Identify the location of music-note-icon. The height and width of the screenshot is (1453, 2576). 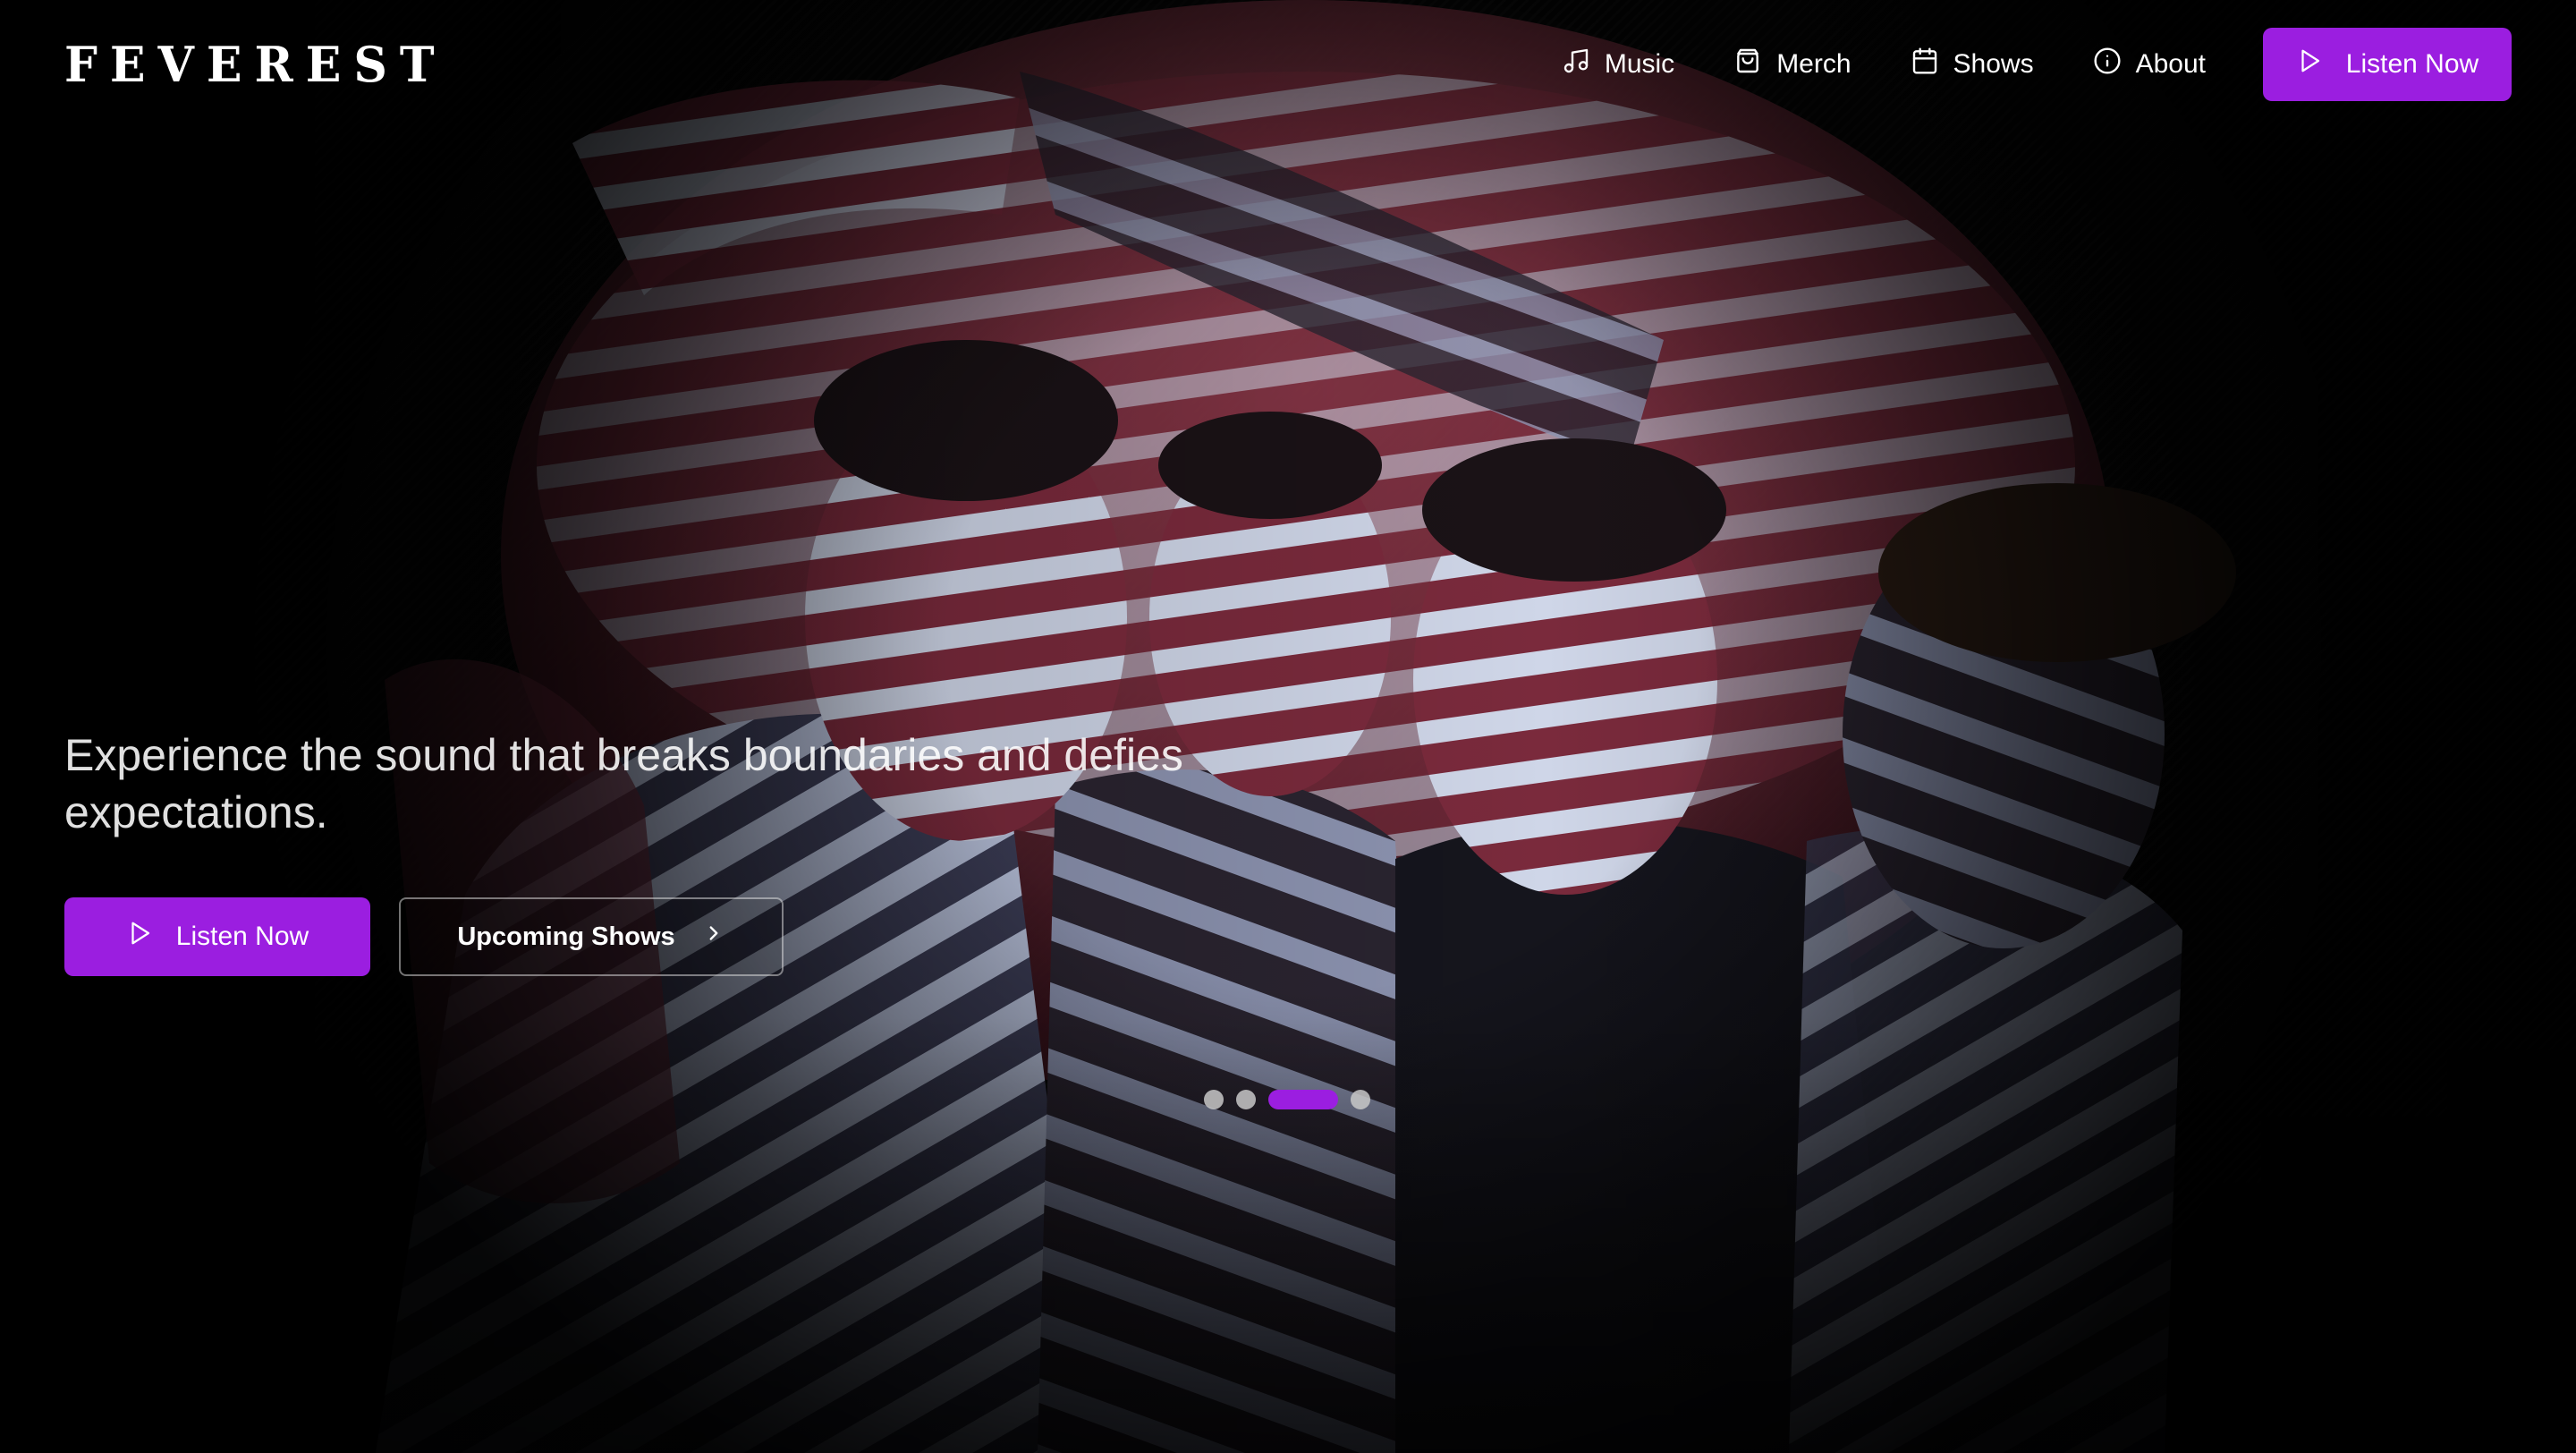
(1576, 64).